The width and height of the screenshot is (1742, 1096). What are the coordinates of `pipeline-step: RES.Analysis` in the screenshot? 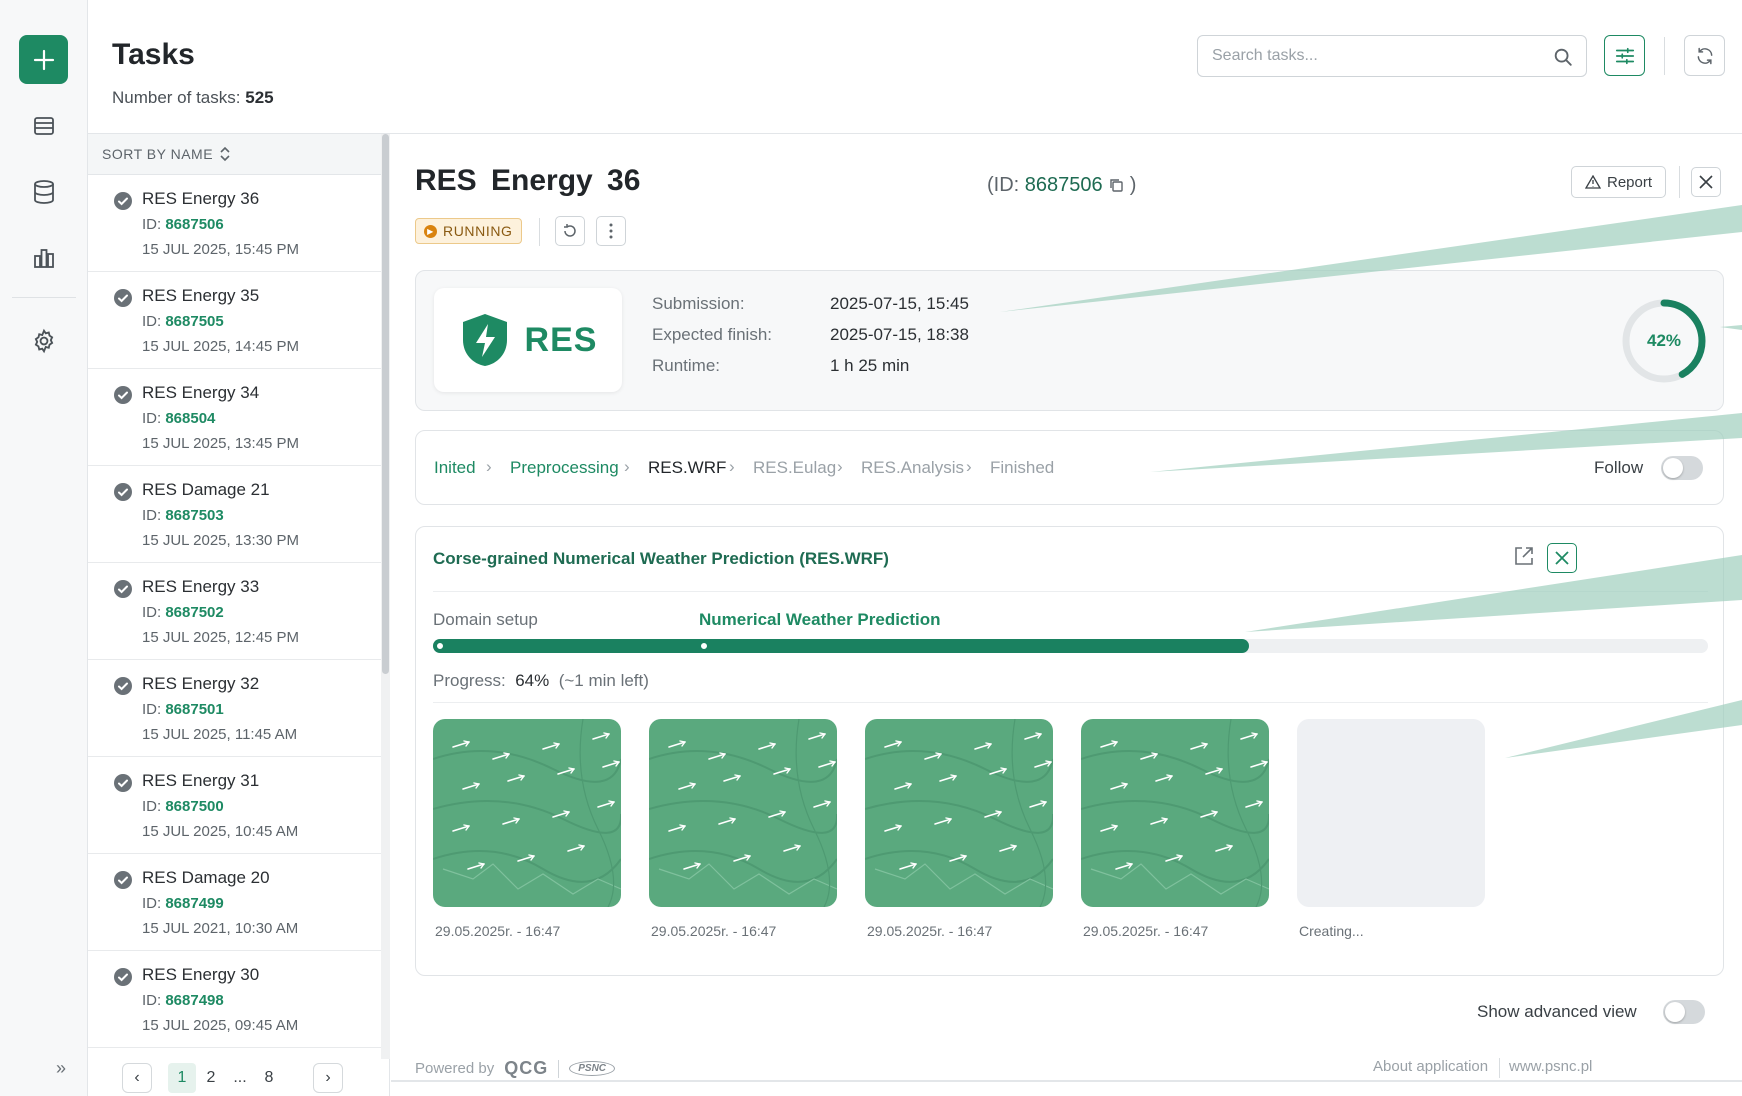 It's located at (912, 468).